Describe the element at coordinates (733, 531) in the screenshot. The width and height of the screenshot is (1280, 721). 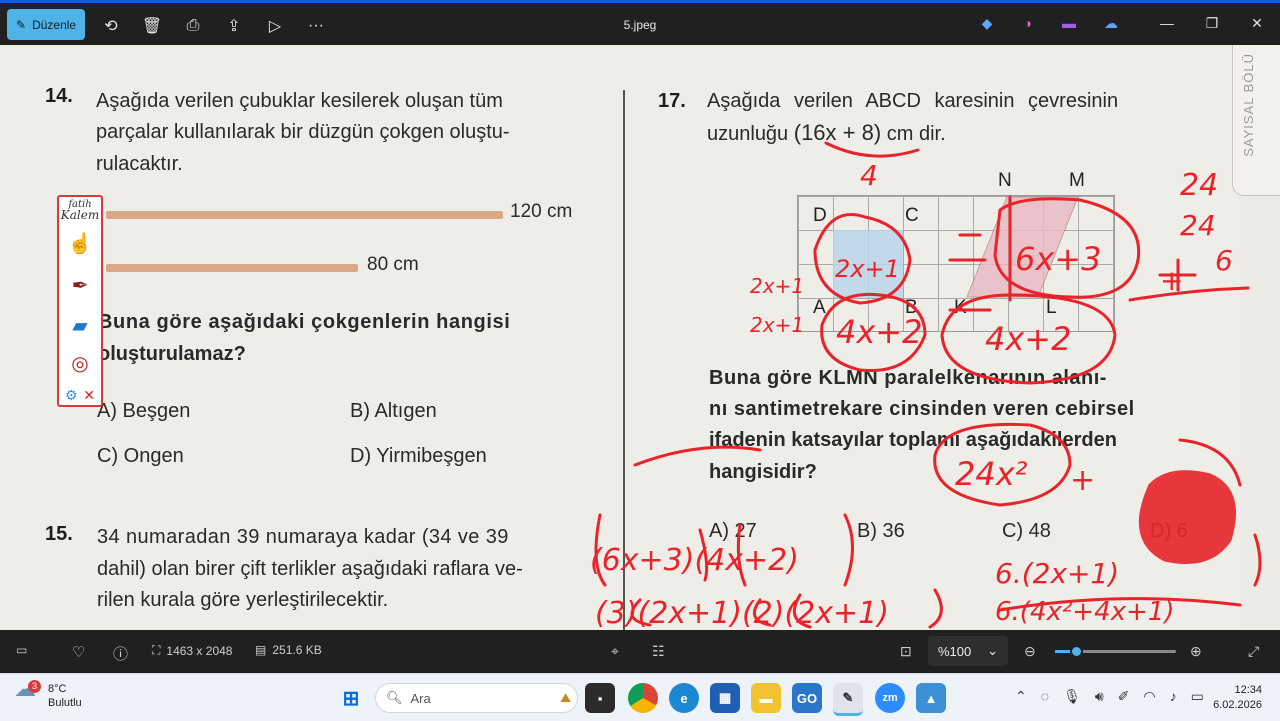
I see `q17-option-a: A) 27` at that location.